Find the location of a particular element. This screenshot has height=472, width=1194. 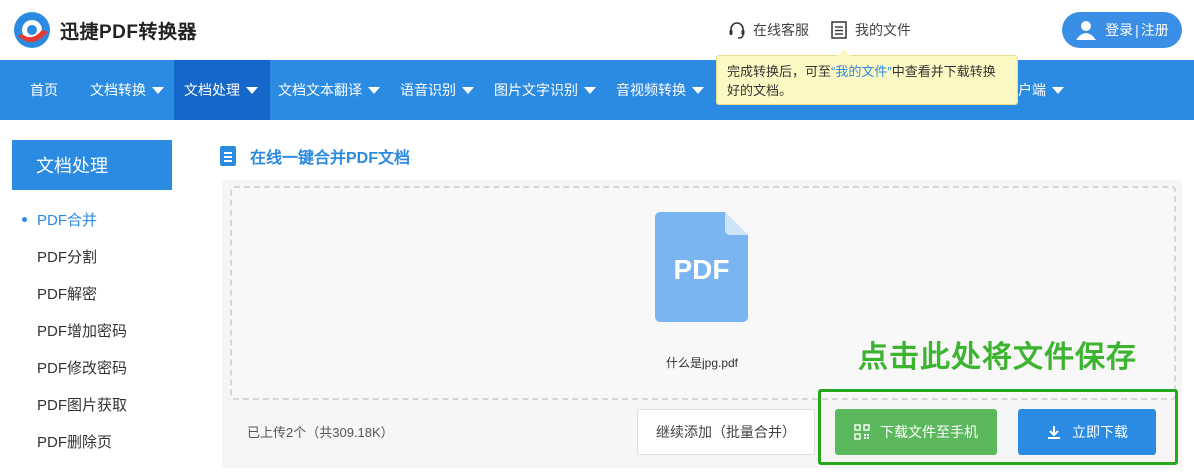

sidebar-item-label: PDF增加密码 is located at coordinates (82, 331).